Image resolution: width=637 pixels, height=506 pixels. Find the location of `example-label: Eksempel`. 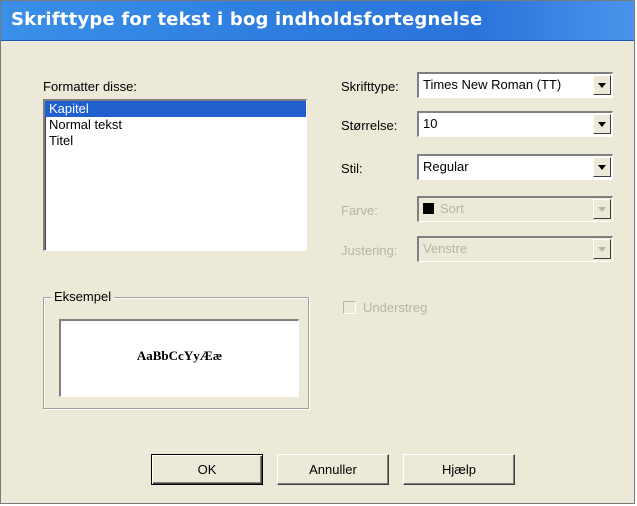

example-label: Eksempel is located at coordinates (83, 296).